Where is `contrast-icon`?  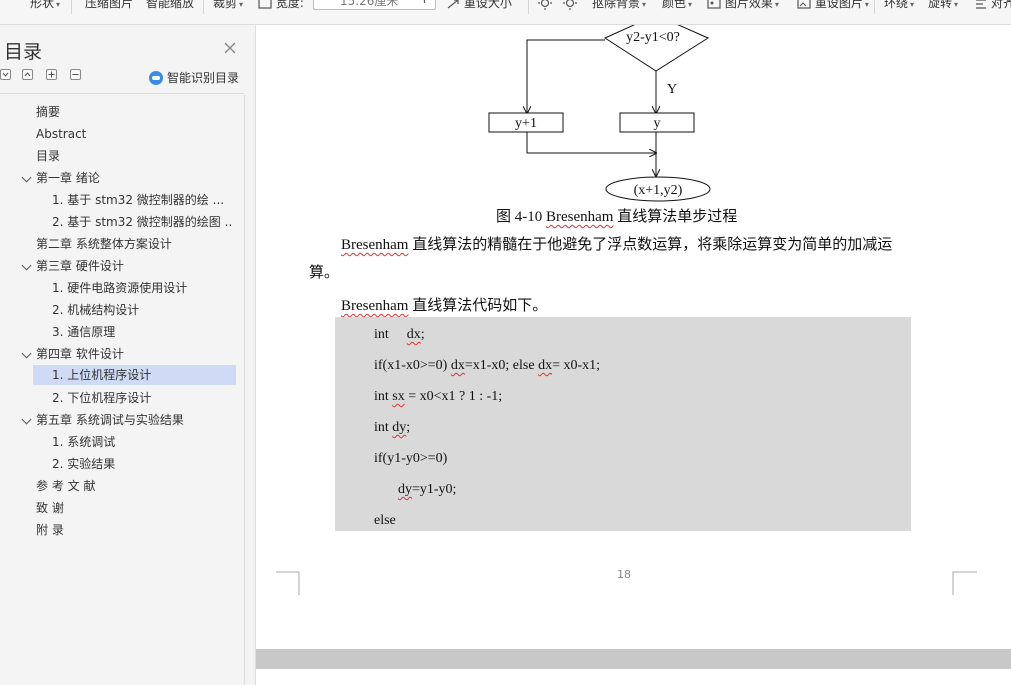
contrast-icon is located at coordinates (570, 5).